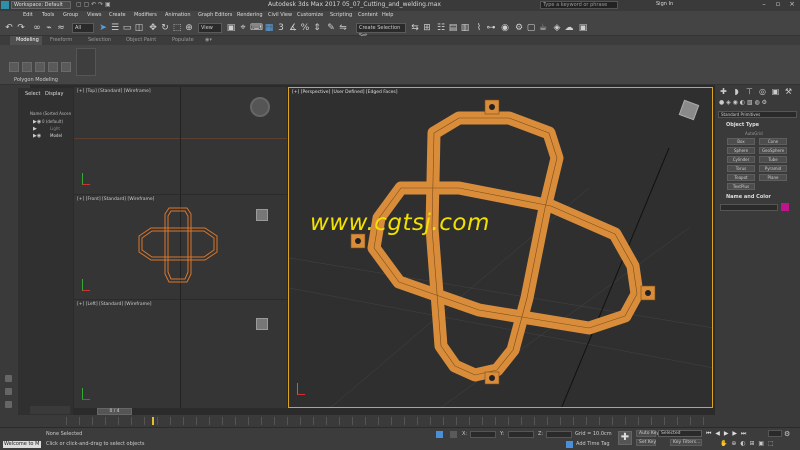  What do you see at coordinates (593, 444) in the screenshot?
I see `add-time-tag: Add Time Tag` at bounding box center [593, 444].